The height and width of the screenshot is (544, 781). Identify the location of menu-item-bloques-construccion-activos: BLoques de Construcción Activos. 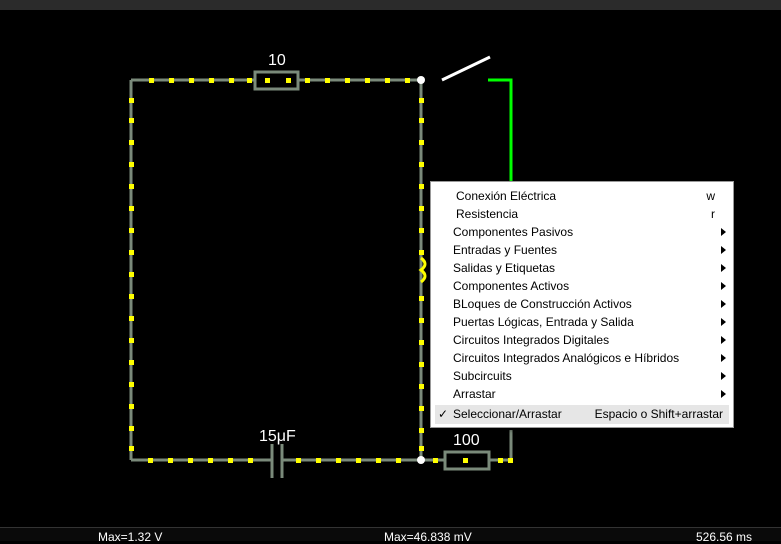
(582, 304).